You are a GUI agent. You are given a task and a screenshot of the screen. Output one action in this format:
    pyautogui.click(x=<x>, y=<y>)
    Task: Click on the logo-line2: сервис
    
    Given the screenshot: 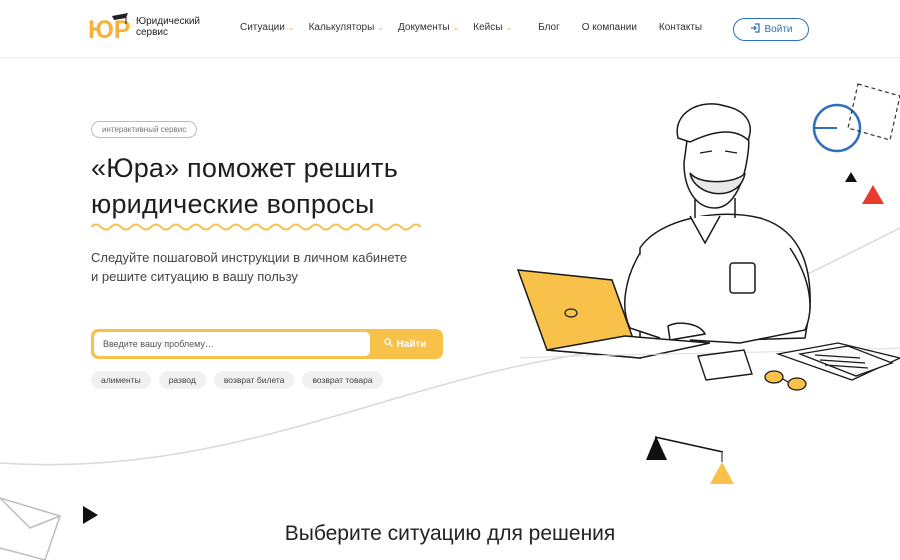 What is the action you would take?
    pyautogui.click(x=152, y=32)
    